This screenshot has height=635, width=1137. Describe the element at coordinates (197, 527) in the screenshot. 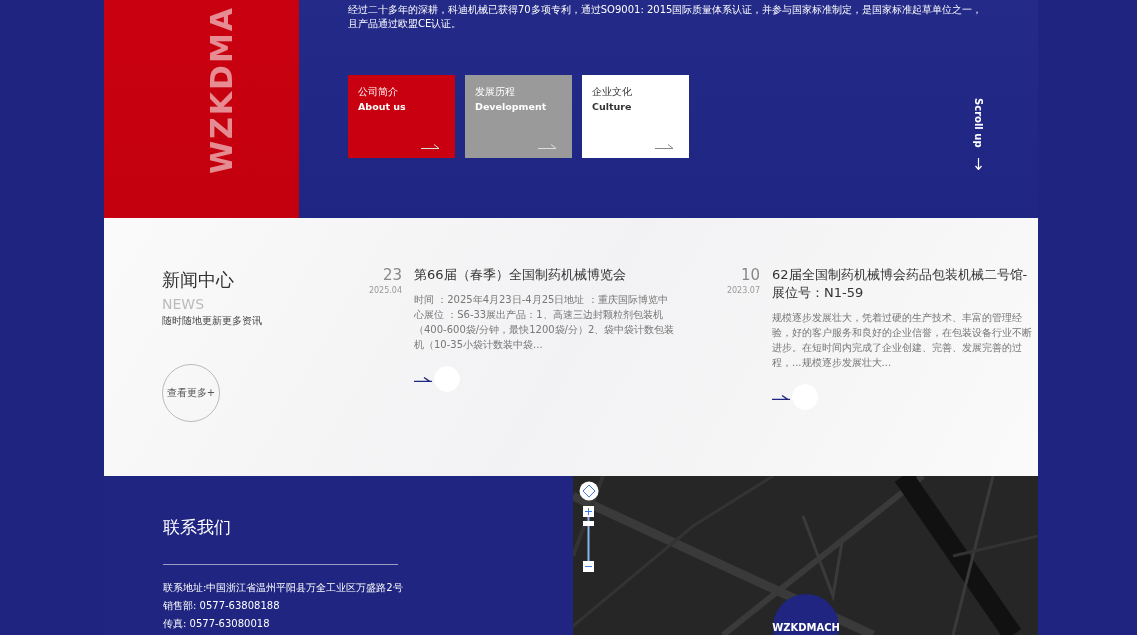

I see `contact-title: 联系我们` at that location.